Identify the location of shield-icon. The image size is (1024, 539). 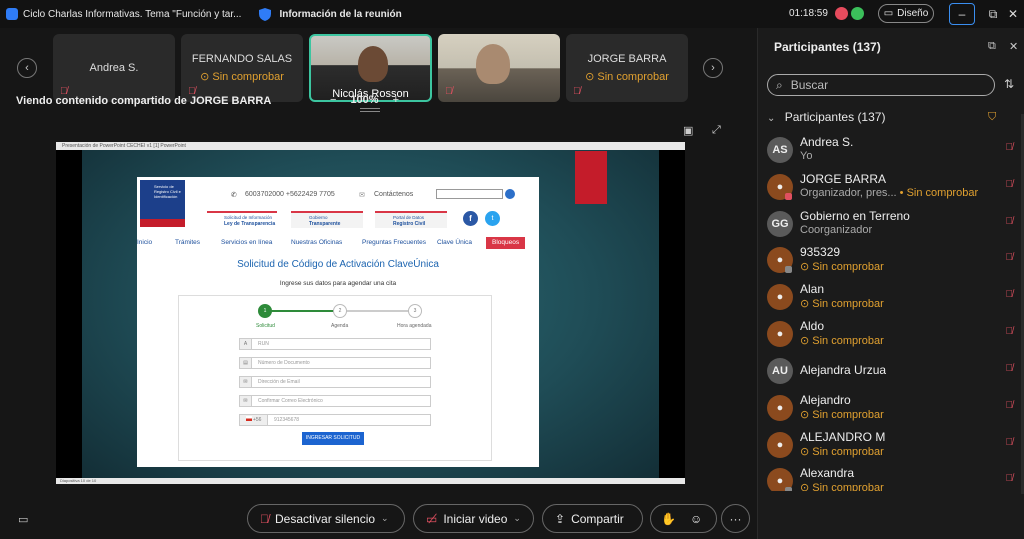
(265, 14).